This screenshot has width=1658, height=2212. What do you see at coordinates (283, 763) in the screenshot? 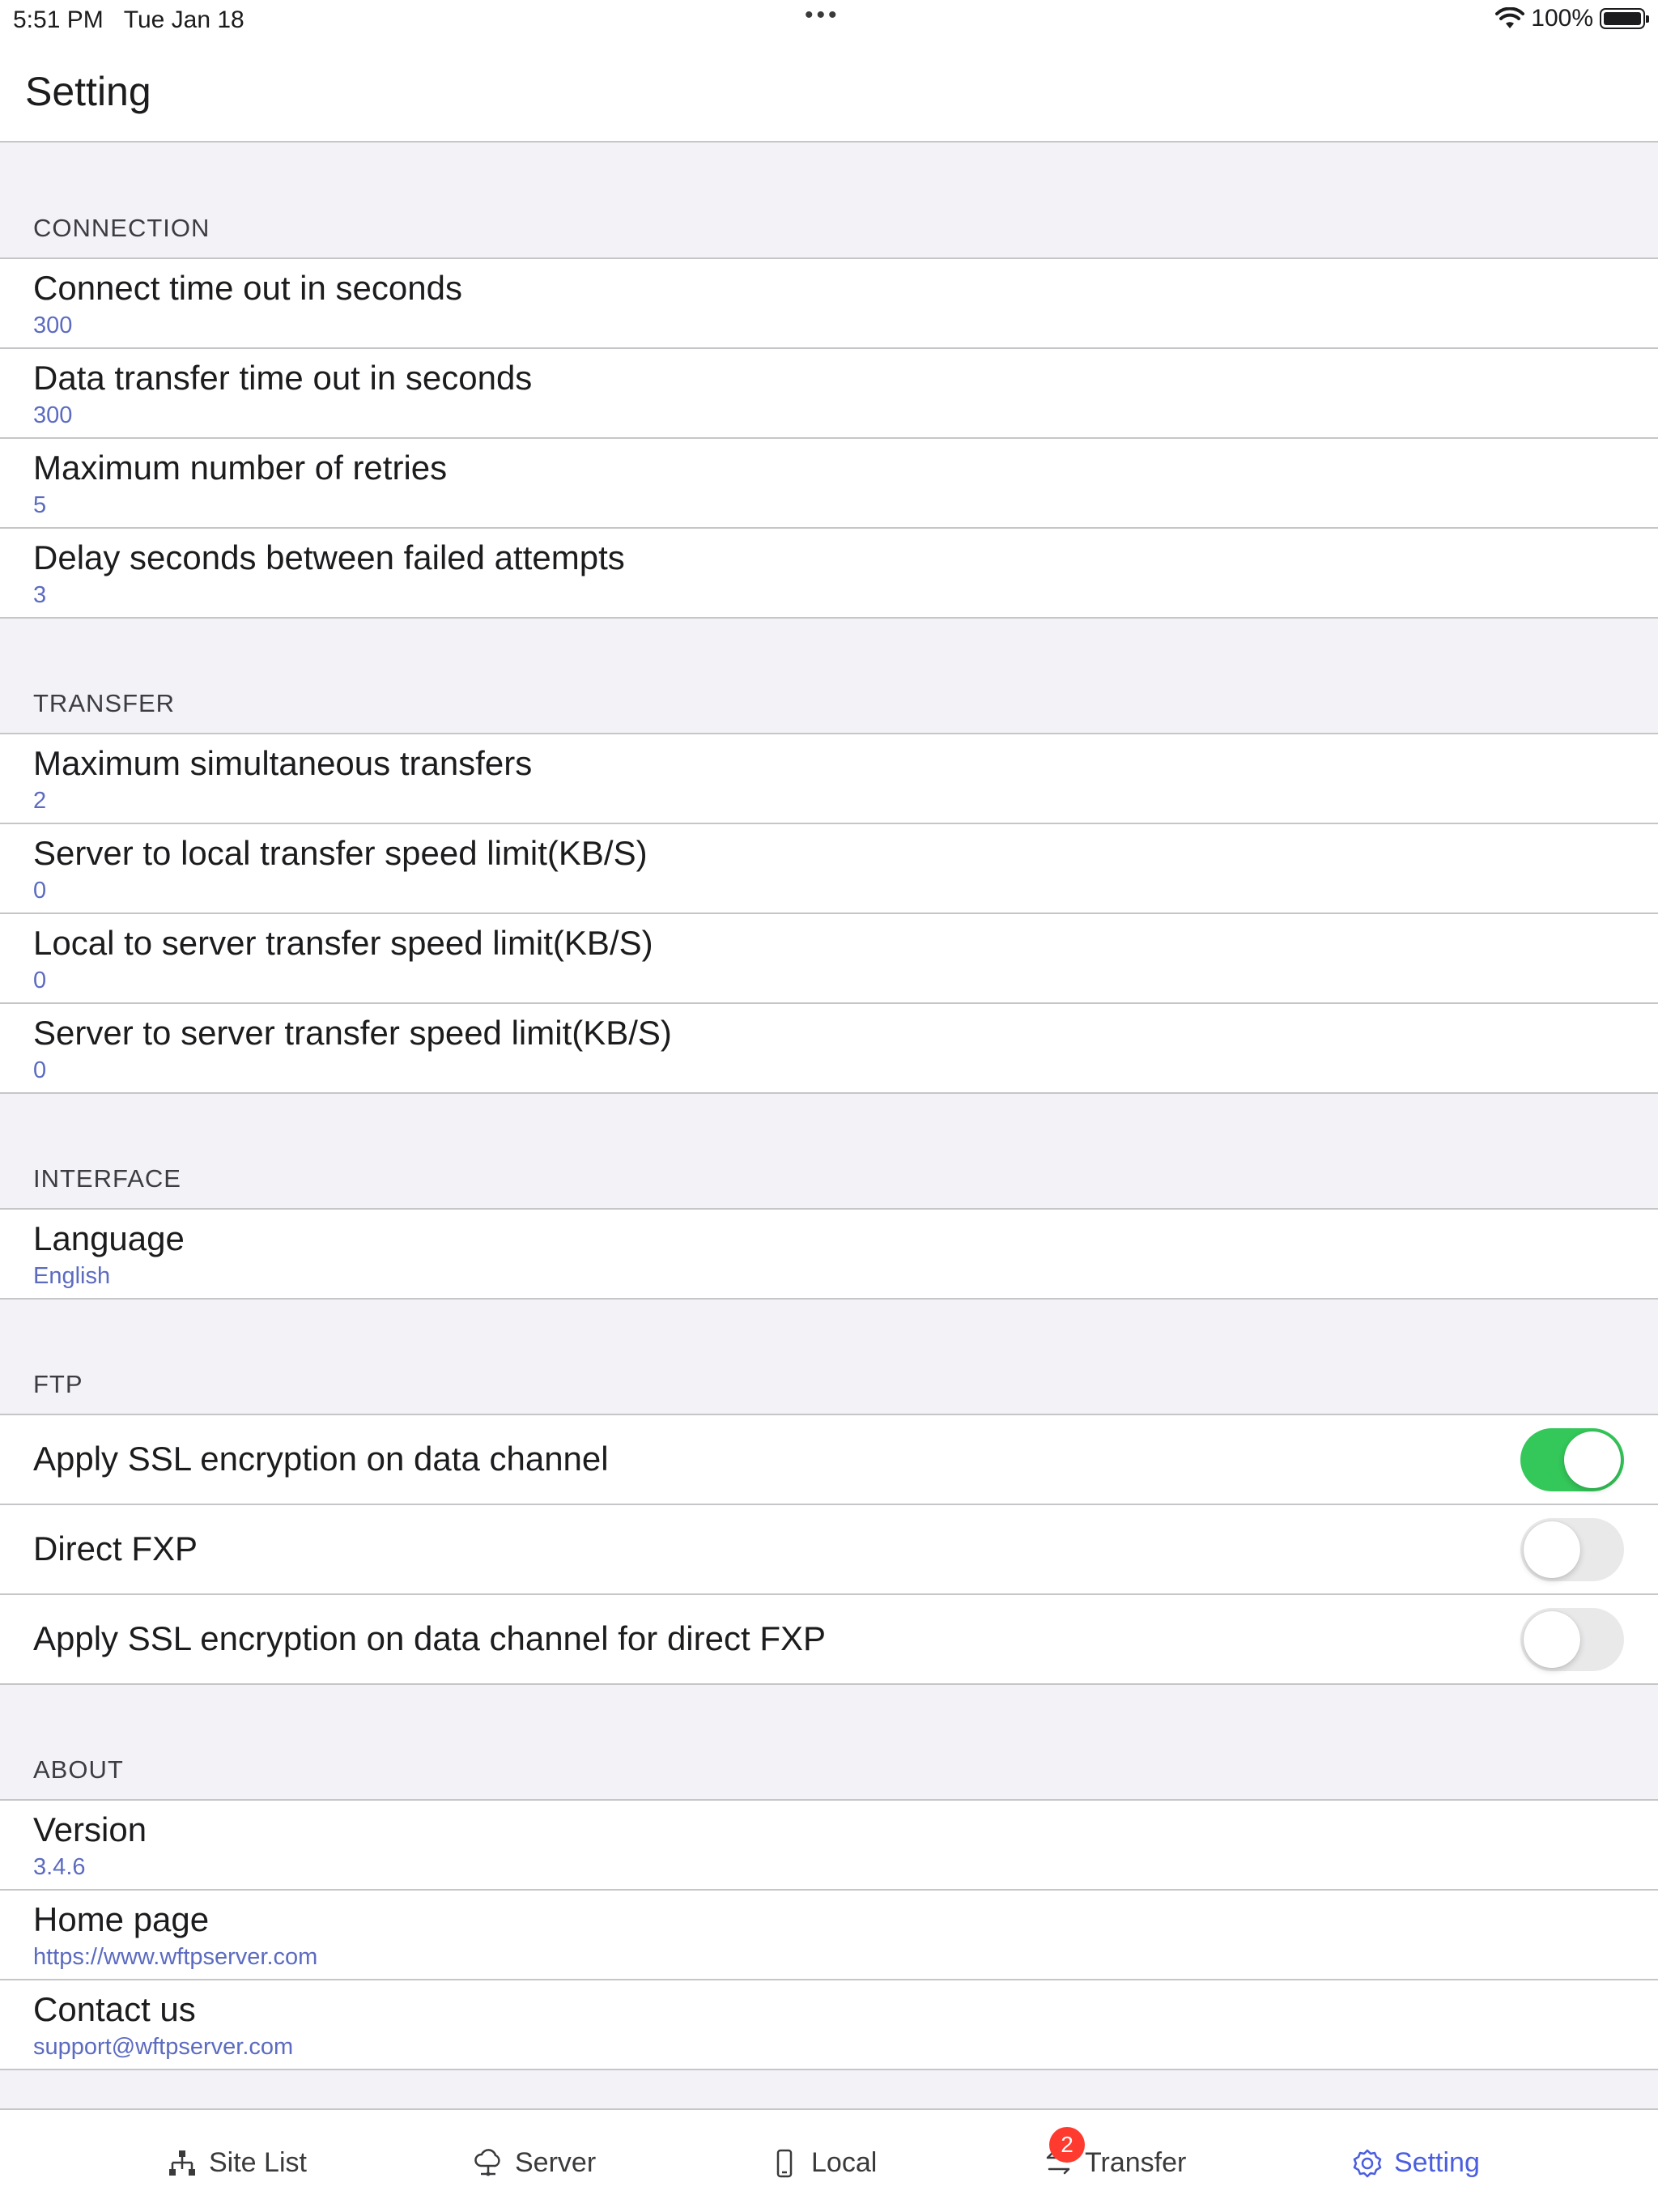
I see `row-label: Maximum simultaneous transfers` at bounding box center [283, 763].